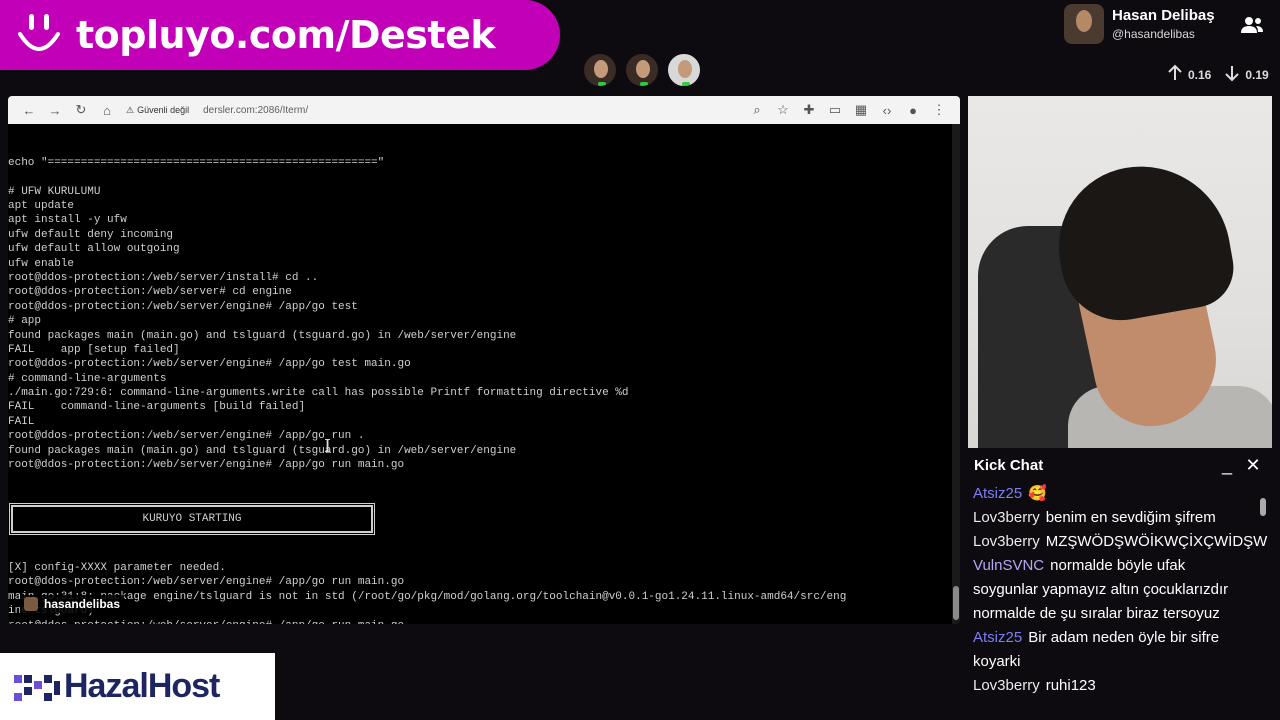 Image resolution: width=1280 pixels, height=720 pixels. What do you see at coordinates (1257, 74) in the screenshot?
I see `download-value: 0.19` at bounding box center [1257, 74].